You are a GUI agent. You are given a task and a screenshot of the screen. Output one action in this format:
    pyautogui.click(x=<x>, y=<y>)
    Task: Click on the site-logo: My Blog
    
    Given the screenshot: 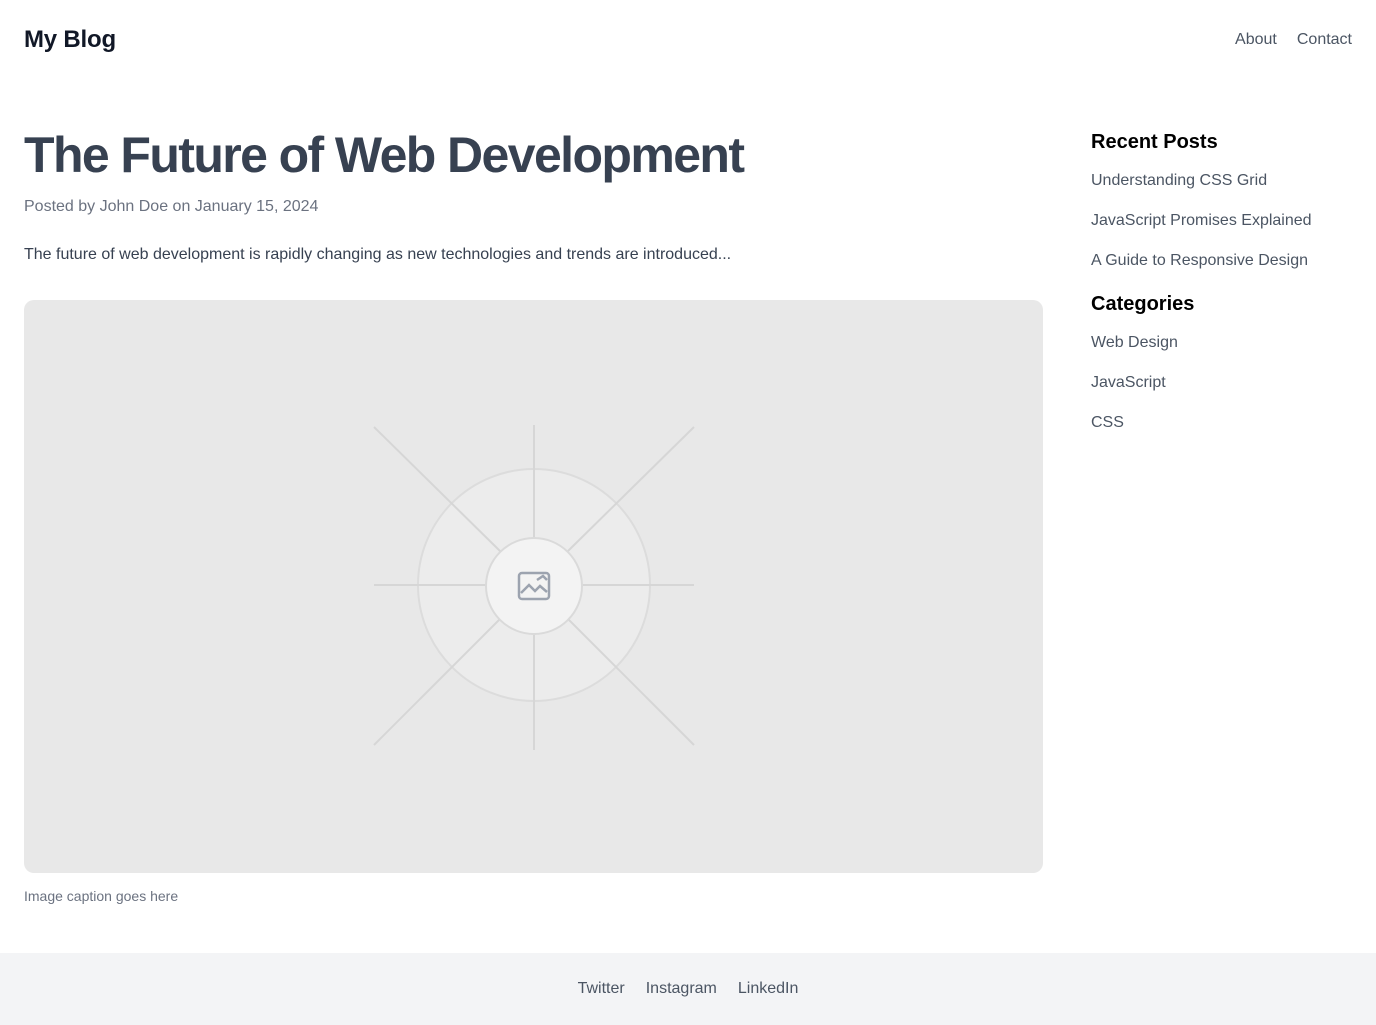 What is the action you would take?
    pyautogui.click(x=70, y=40)
    